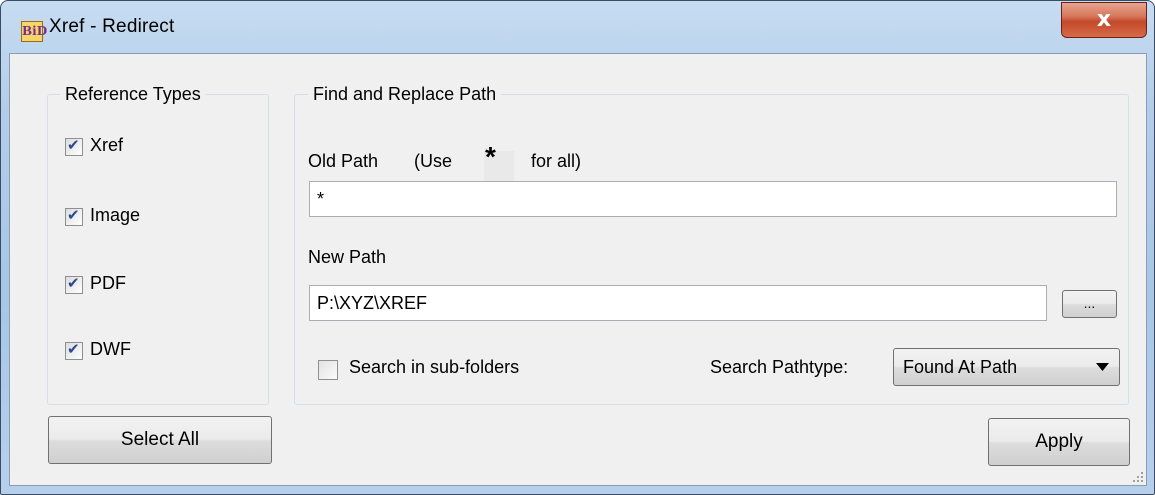 Image resolution: width=1155 pixels, height=495 pixels. Describe the element at coordinates (160, 440) in the screenshot. I see `select-all-button: Select All` at that location.